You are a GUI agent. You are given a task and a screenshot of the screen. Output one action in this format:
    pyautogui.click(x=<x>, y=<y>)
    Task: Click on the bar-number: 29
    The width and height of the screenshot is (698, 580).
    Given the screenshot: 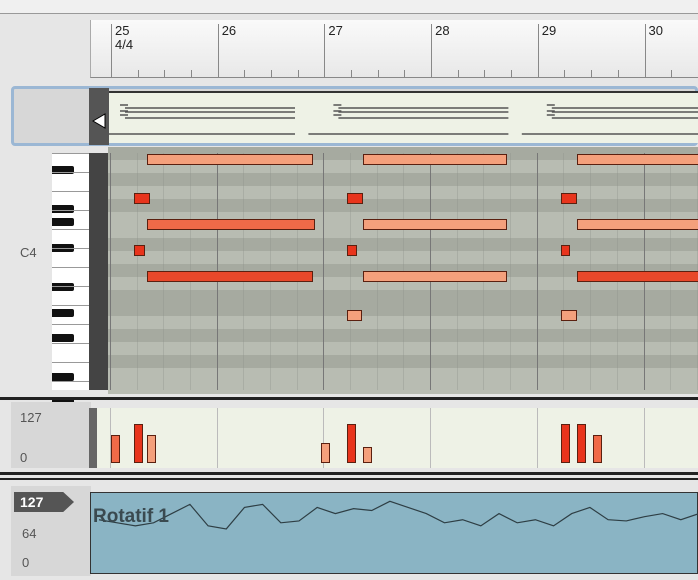 What is the action you would take?
    pyautogui.click(x=547, y=51)
    